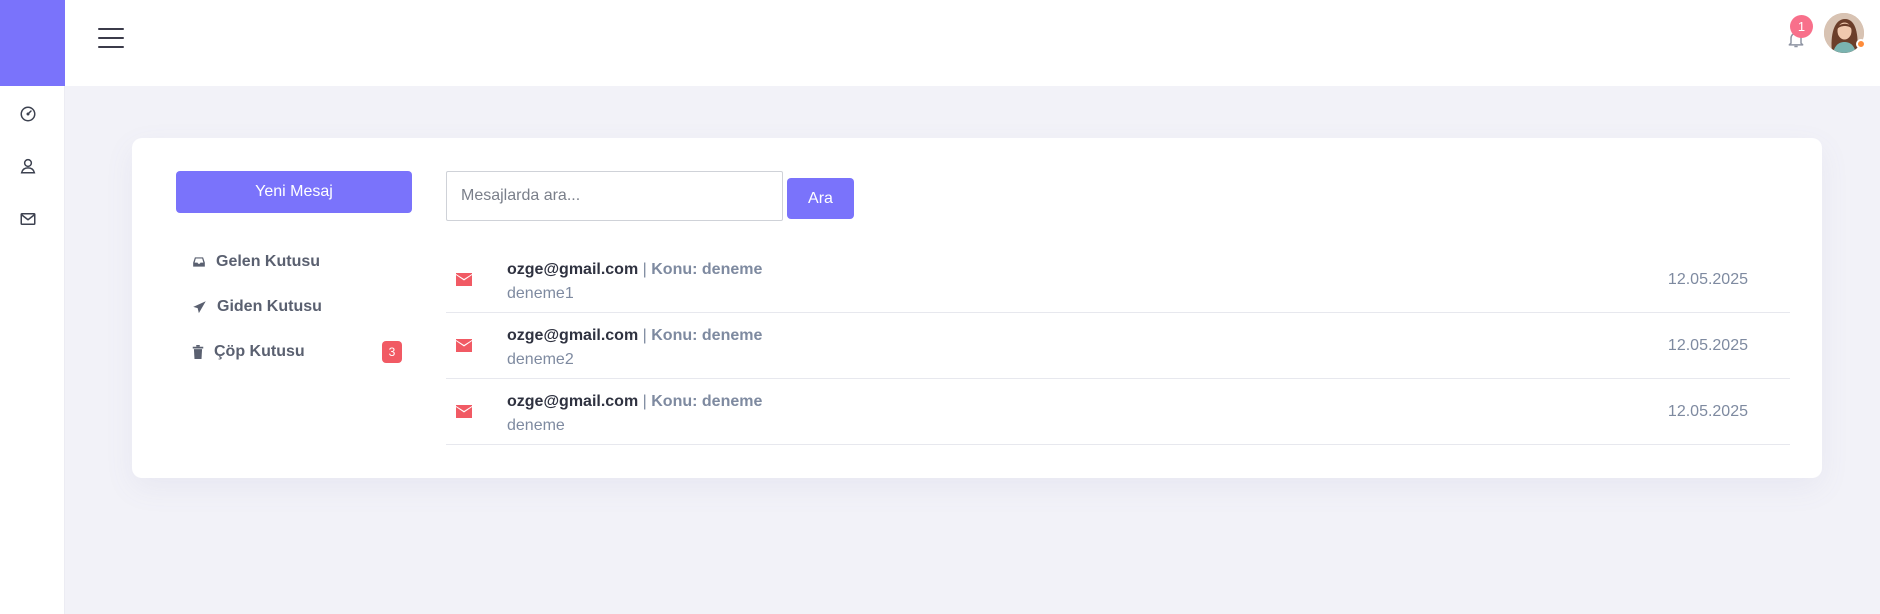  What do you see at coordinates (972, 43) in the screenshot?
I see `topbar: 1` at bounding box center [972, 43].